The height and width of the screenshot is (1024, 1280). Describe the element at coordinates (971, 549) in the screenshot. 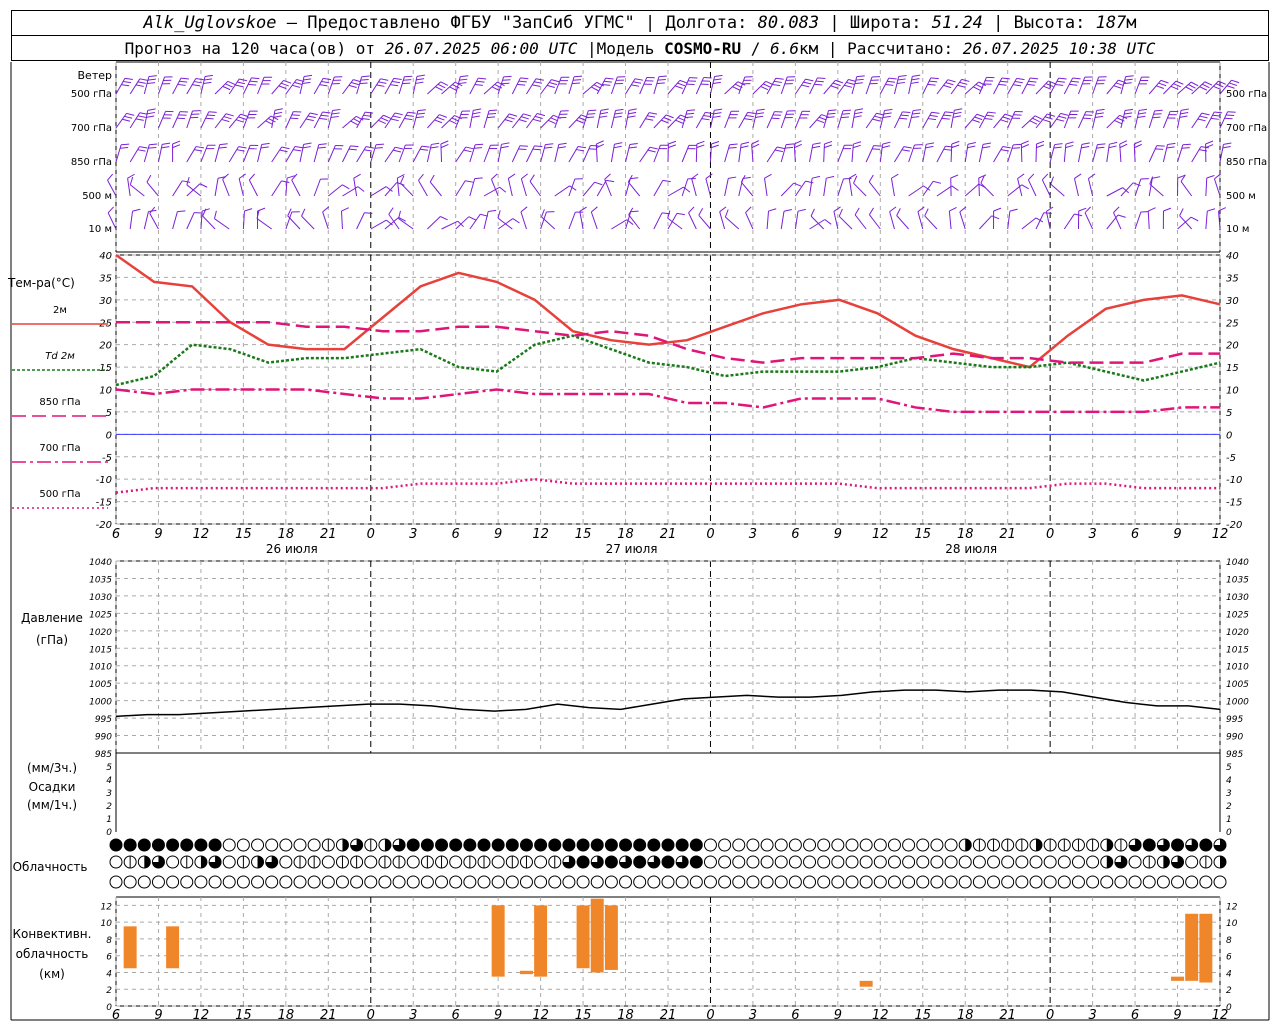

I see `day-label: 28 июля` at that location.